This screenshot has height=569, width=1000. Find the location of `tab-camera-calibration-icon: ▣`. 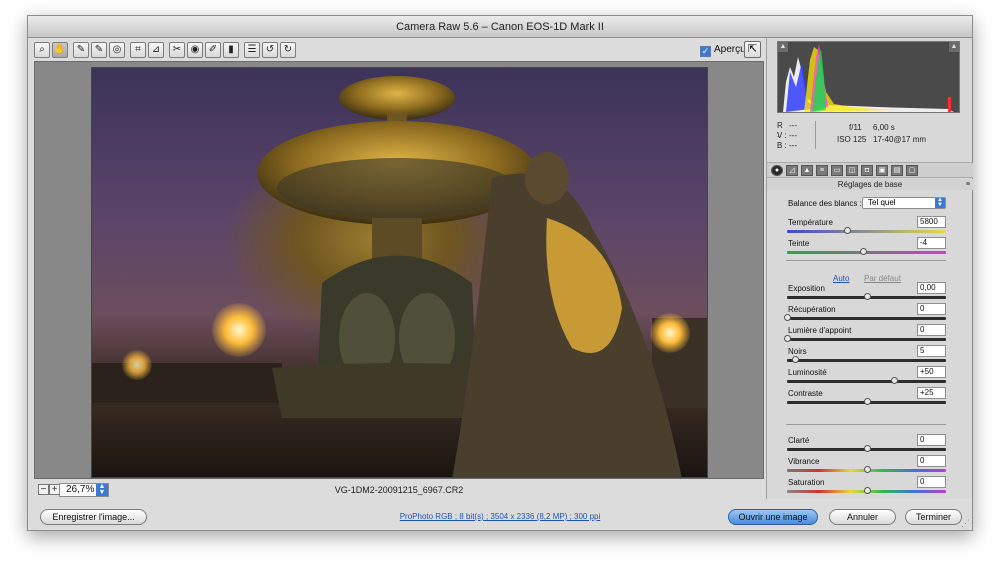

tab-camera-calibration-icon: ▣ is located at coordinates (882, 170).